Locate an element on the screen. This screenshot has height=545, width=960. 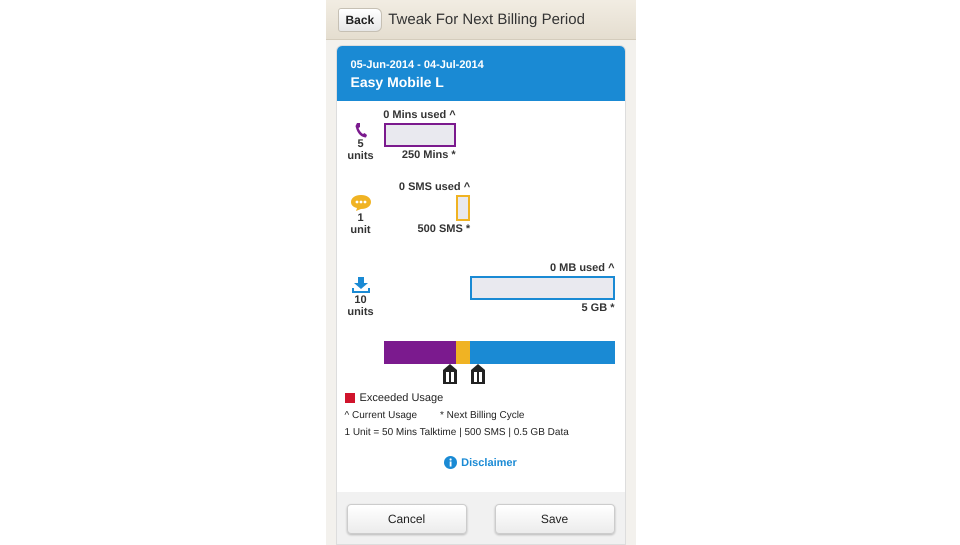
unit-label: unit is located at coordinates (360, 230).